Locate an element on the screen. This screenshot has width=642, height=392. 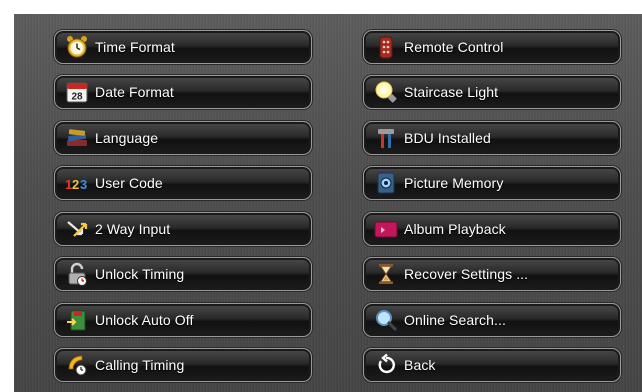
unlock-timing-button: Unlock Timing is located at coordinates (183, 274).